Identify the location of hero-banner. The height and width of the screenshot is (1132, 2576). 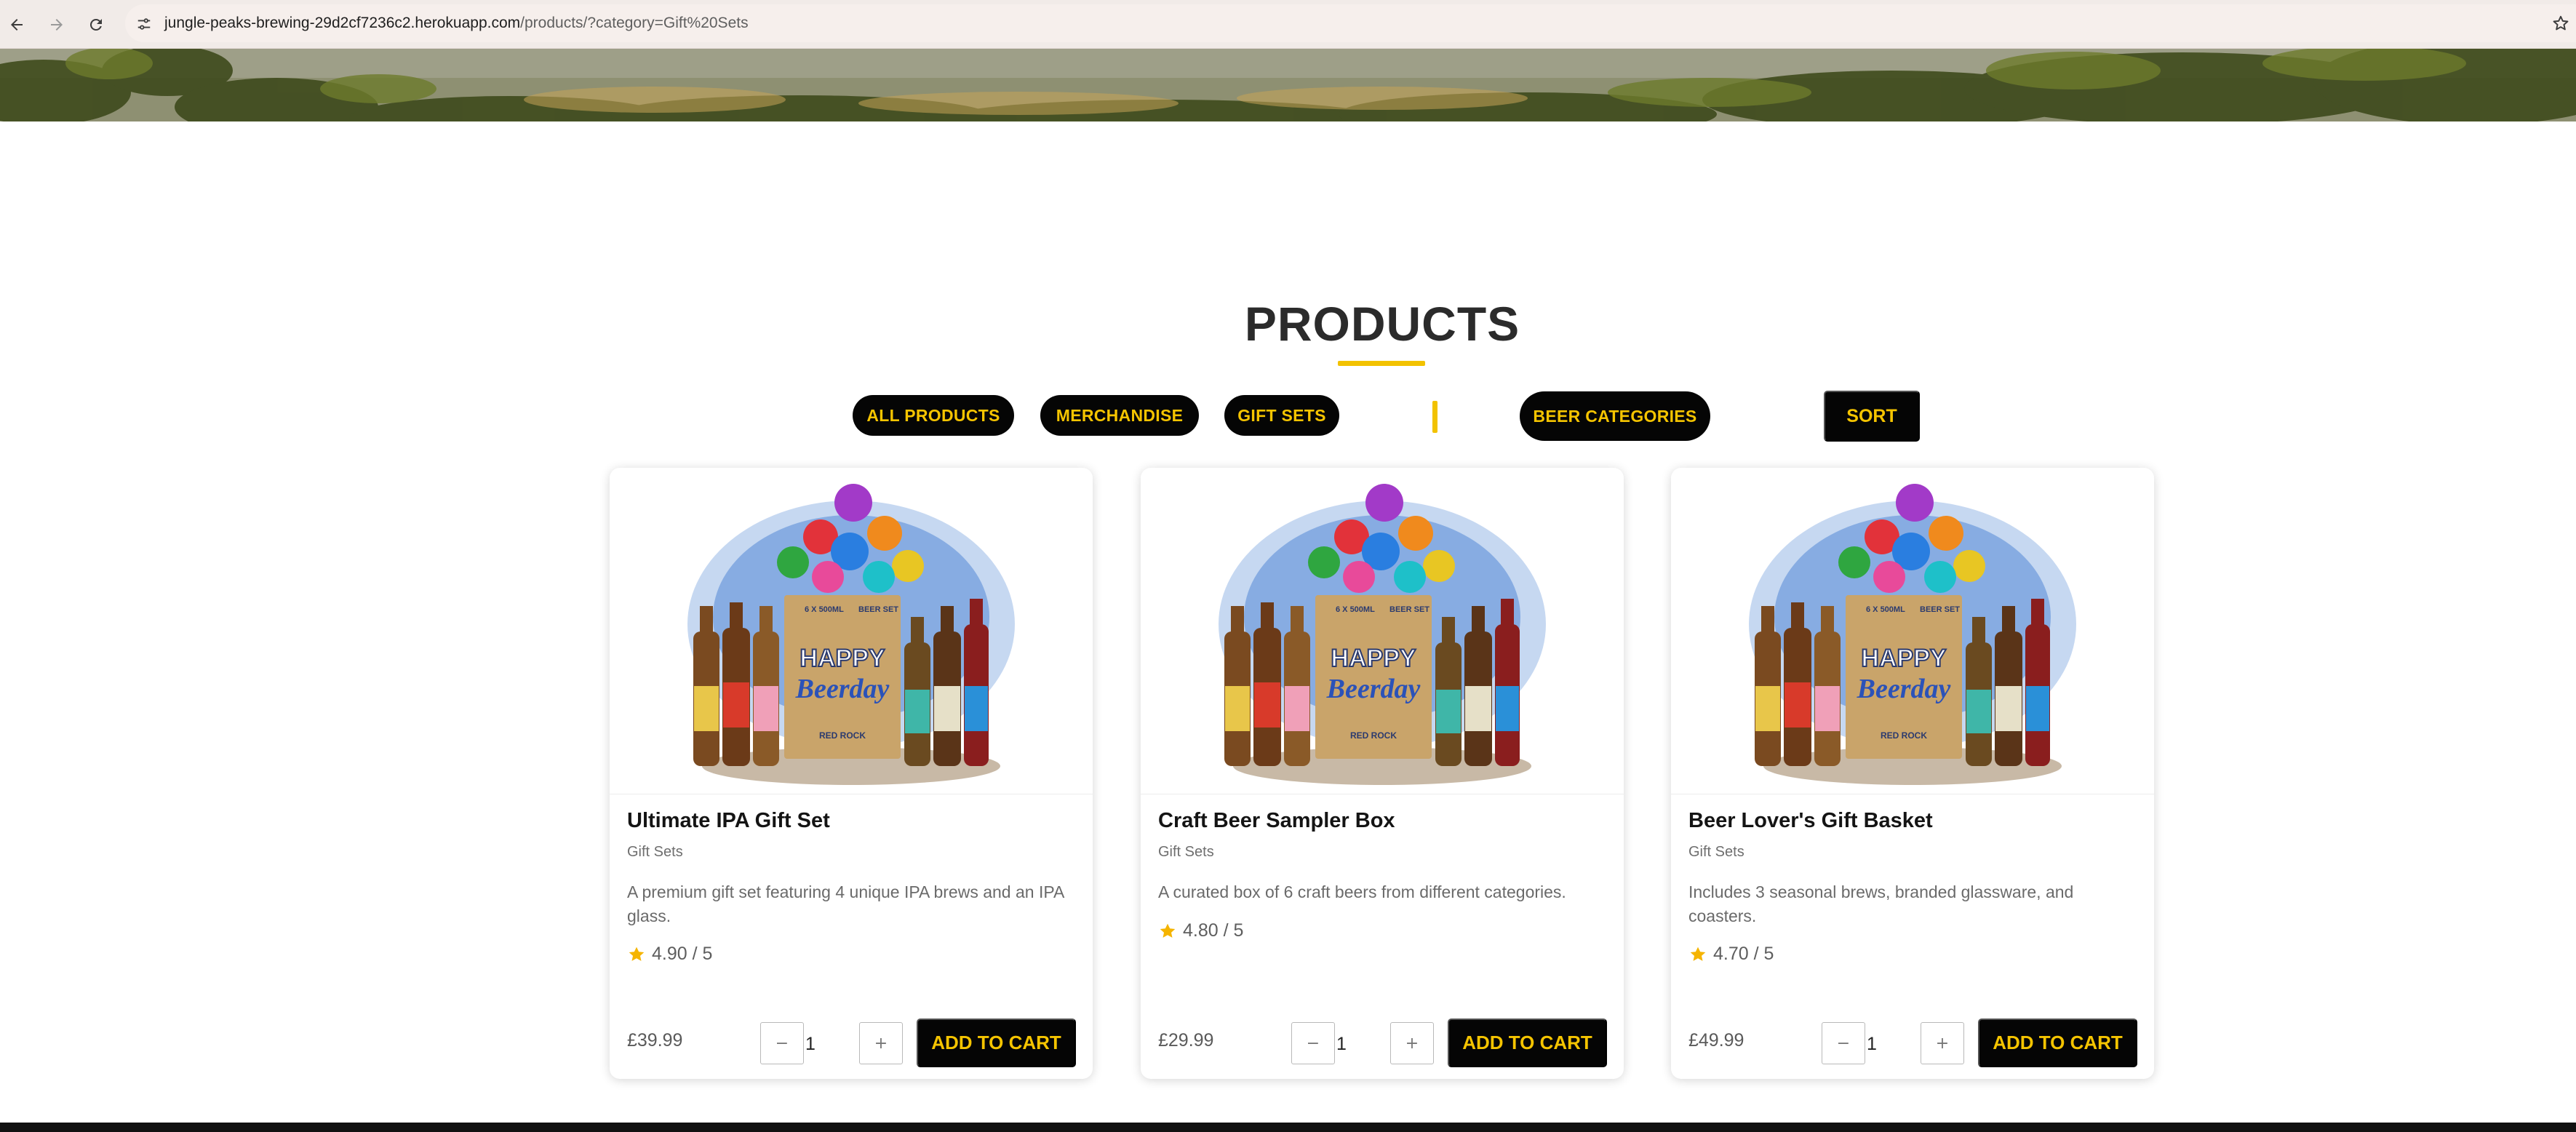
(1288, 85).